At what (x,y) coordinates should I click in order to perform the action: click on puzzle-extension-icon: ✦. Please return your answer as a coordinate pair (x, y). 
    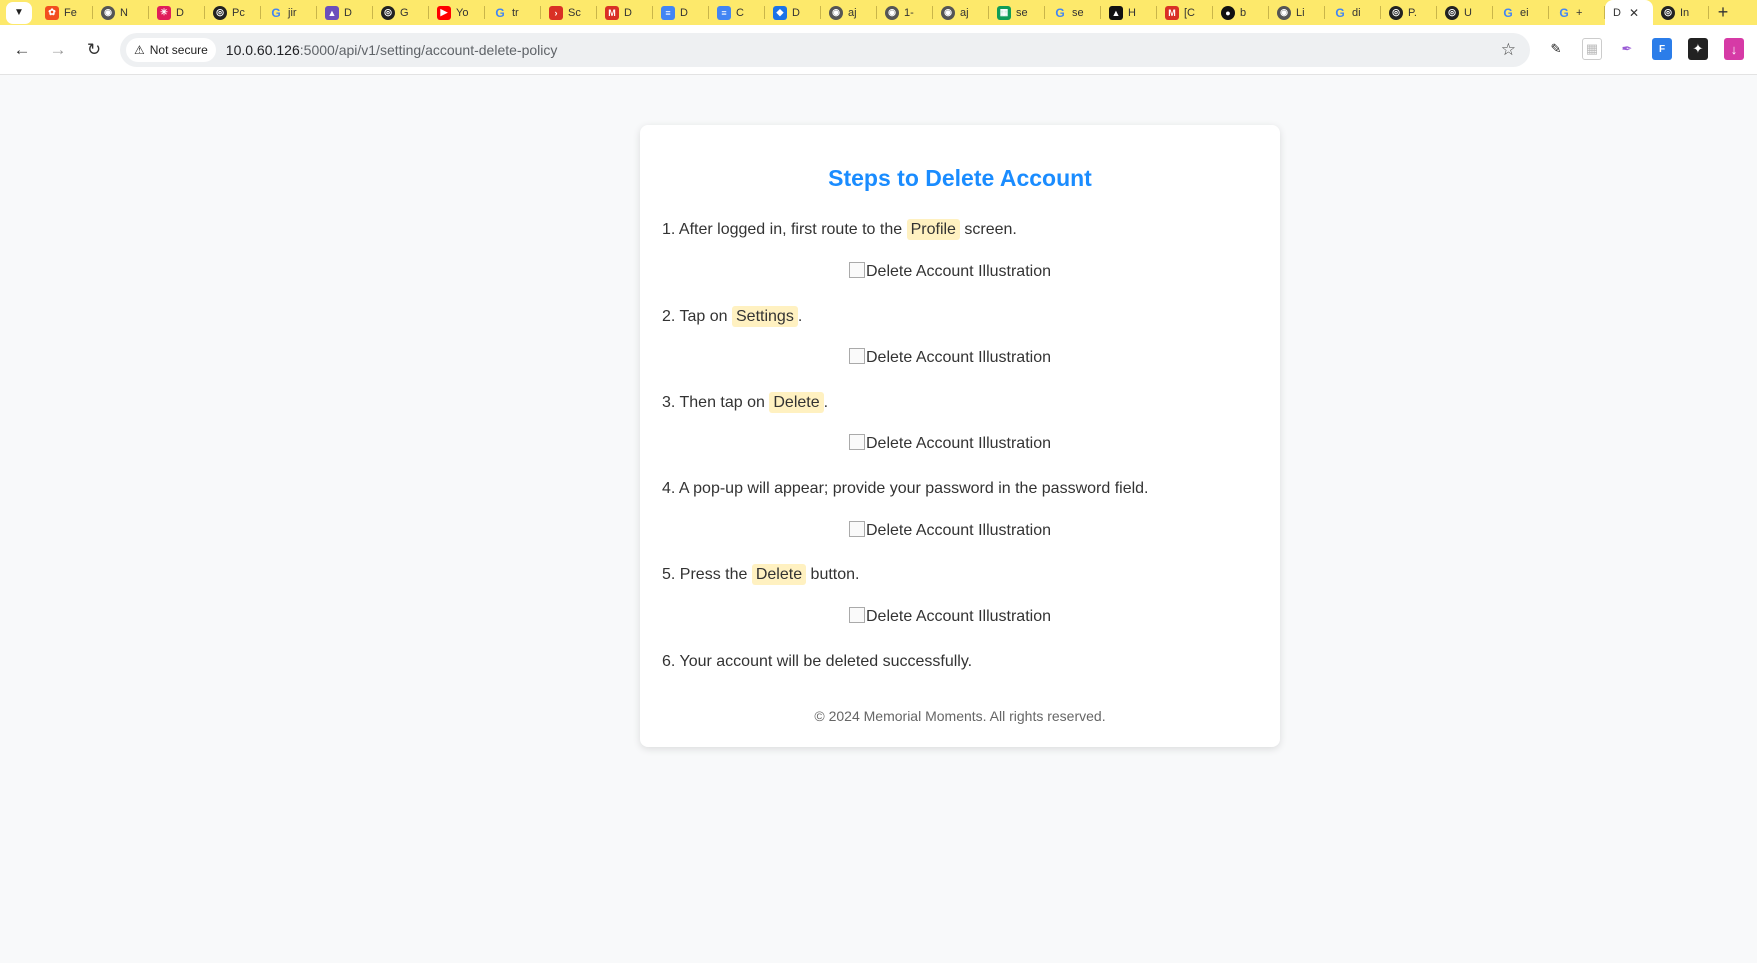
    Looking at the image, I should click on (1698, 49).